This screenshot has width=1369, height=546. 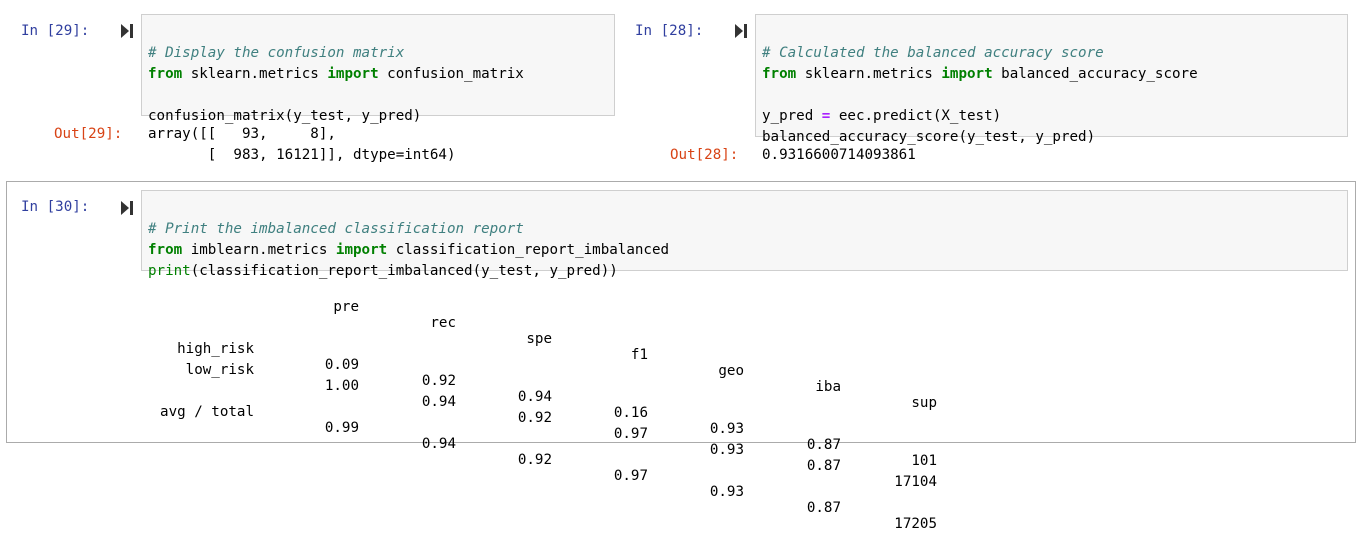 I want to click on module-name: imblearn.metrics, so click(x=259, y=250).